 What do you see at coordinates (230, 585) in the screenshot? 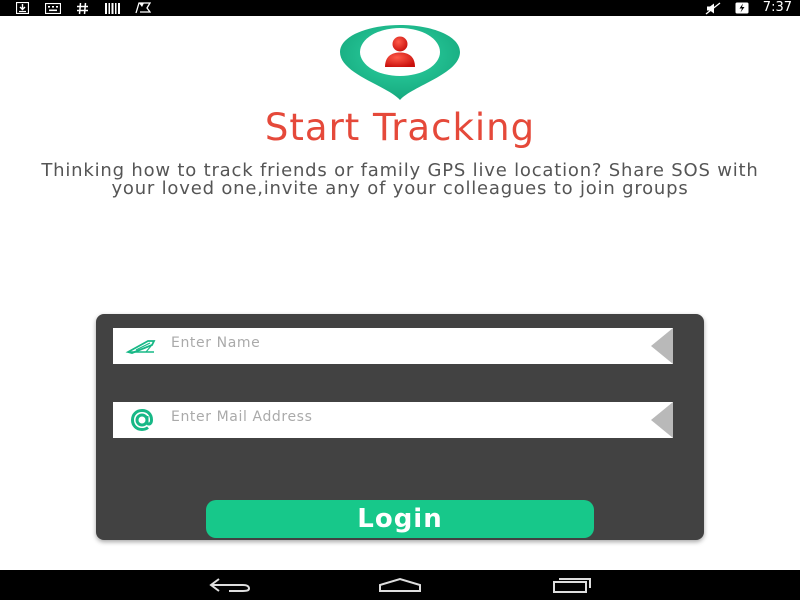
I see `back-icon` at bounding box center [230, 585].